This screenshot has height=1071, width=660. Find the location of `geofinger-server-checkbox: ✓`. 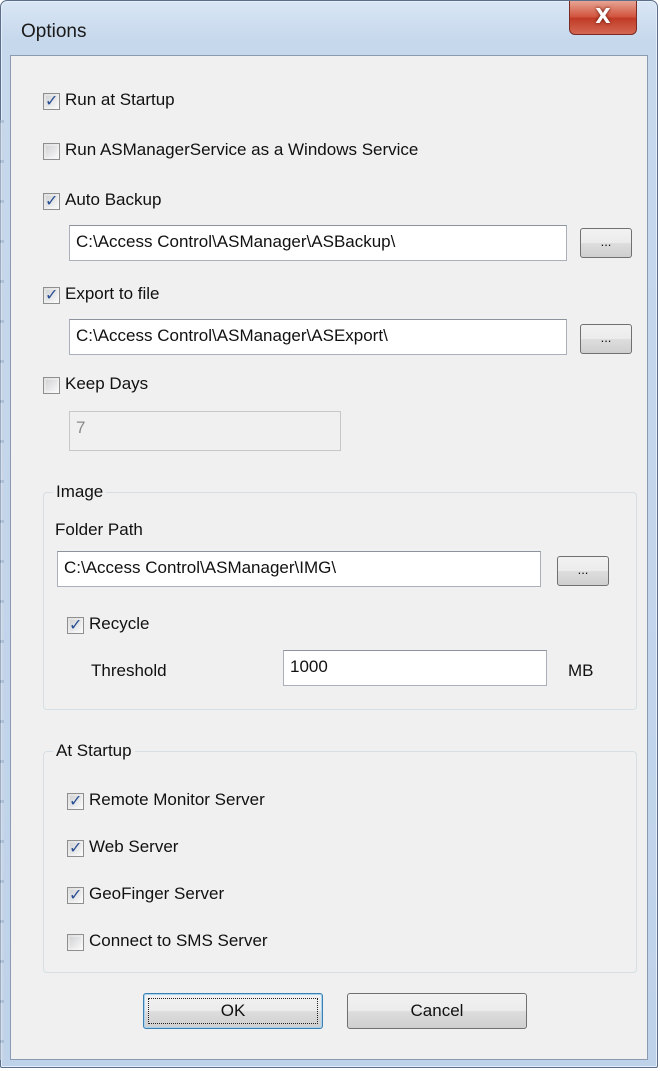

geofinger-server-checkbox: ✓ is located at coordinates (75, 894).